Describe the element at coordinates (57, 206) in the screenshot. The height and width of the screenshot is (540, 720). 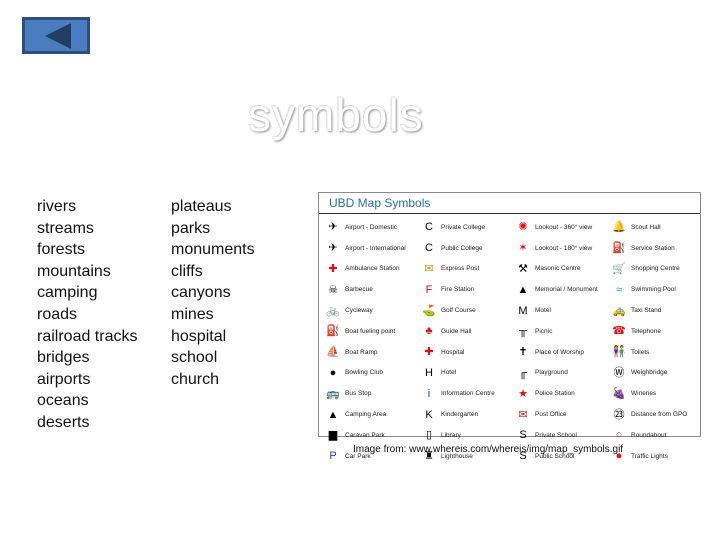
I see `list-item: rivers` at that location.